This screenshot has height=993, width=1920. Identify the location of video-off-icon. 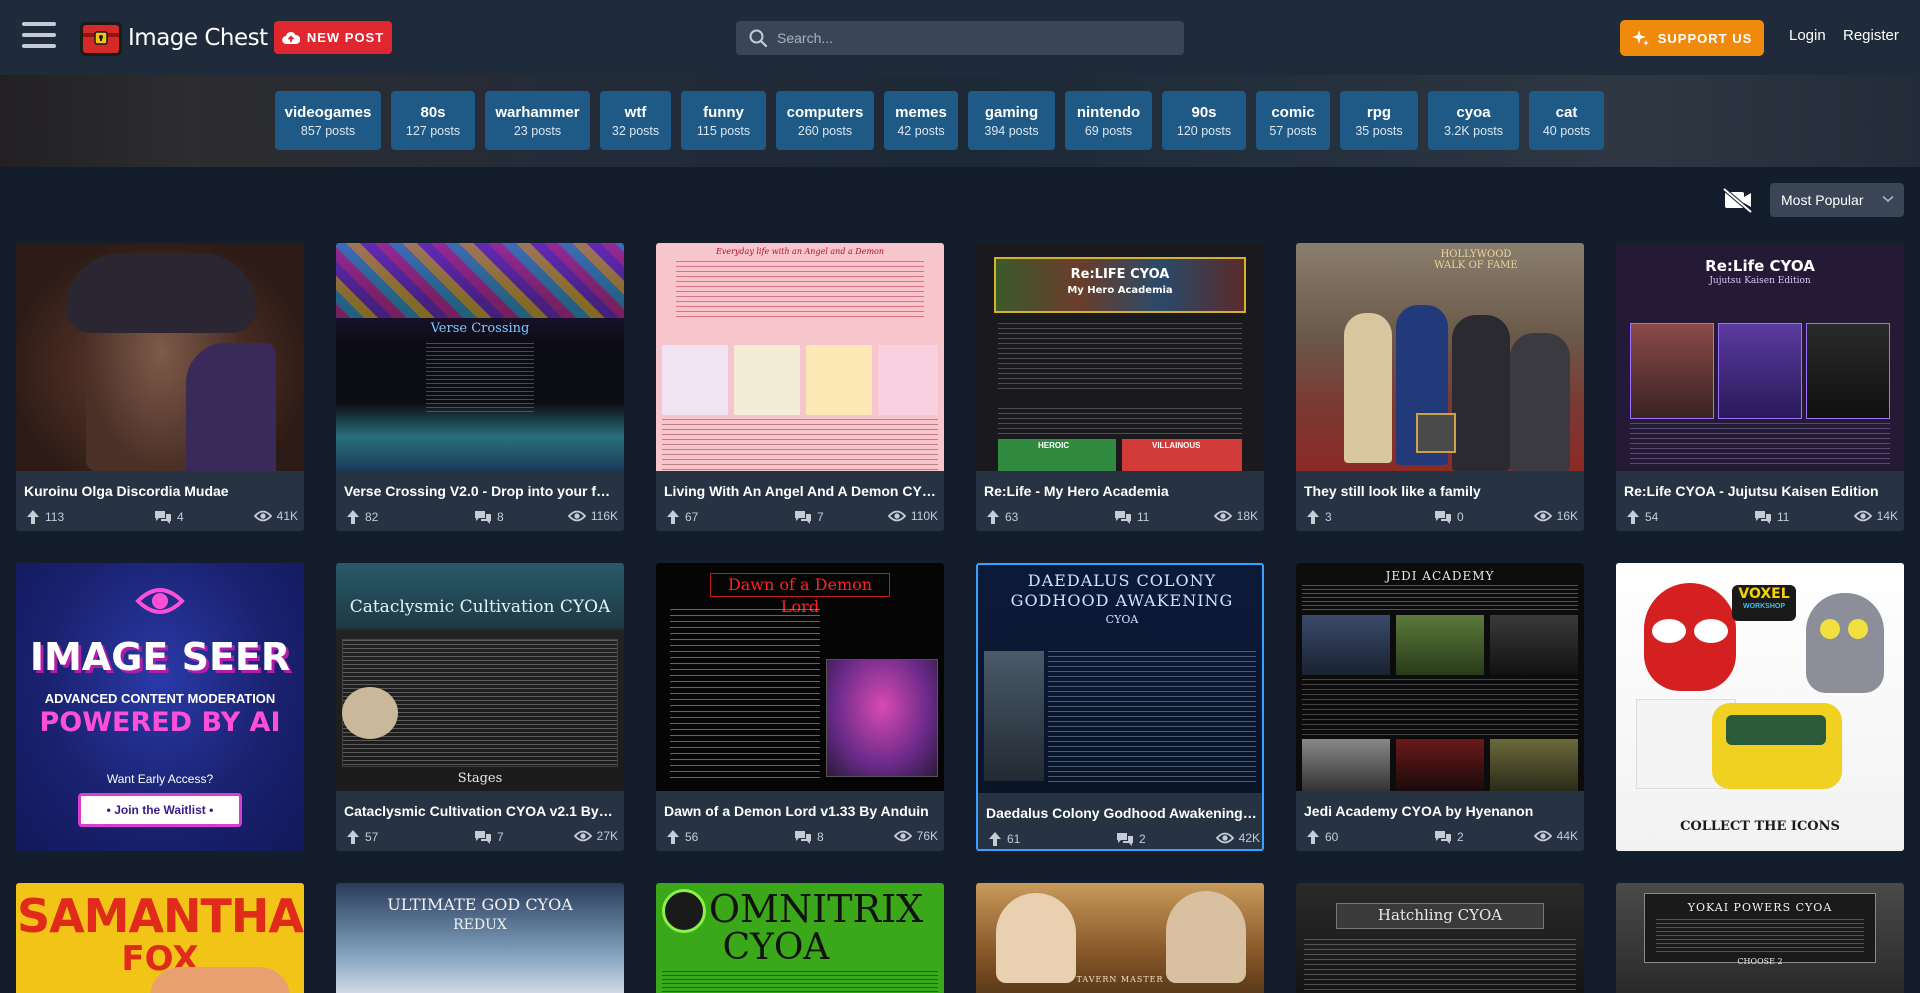
(1738, 200).